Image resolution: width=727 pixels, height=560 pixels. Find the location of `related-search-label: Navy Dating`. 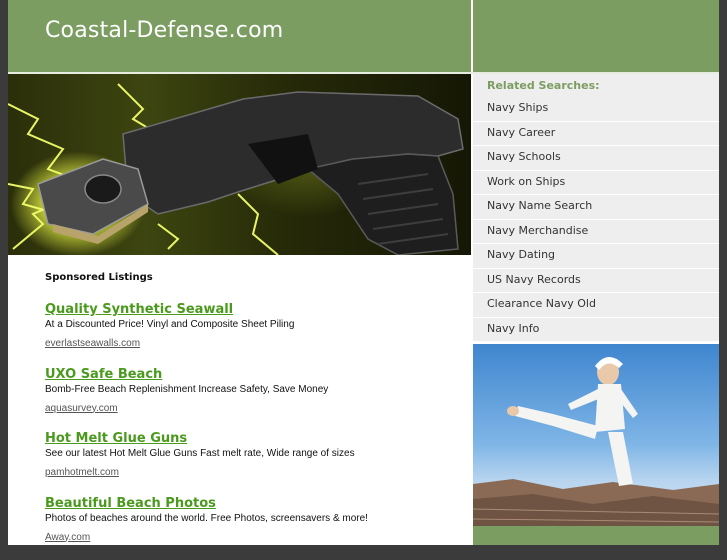

related-search-label: Navy Dating is located at coordinates (514, 254).